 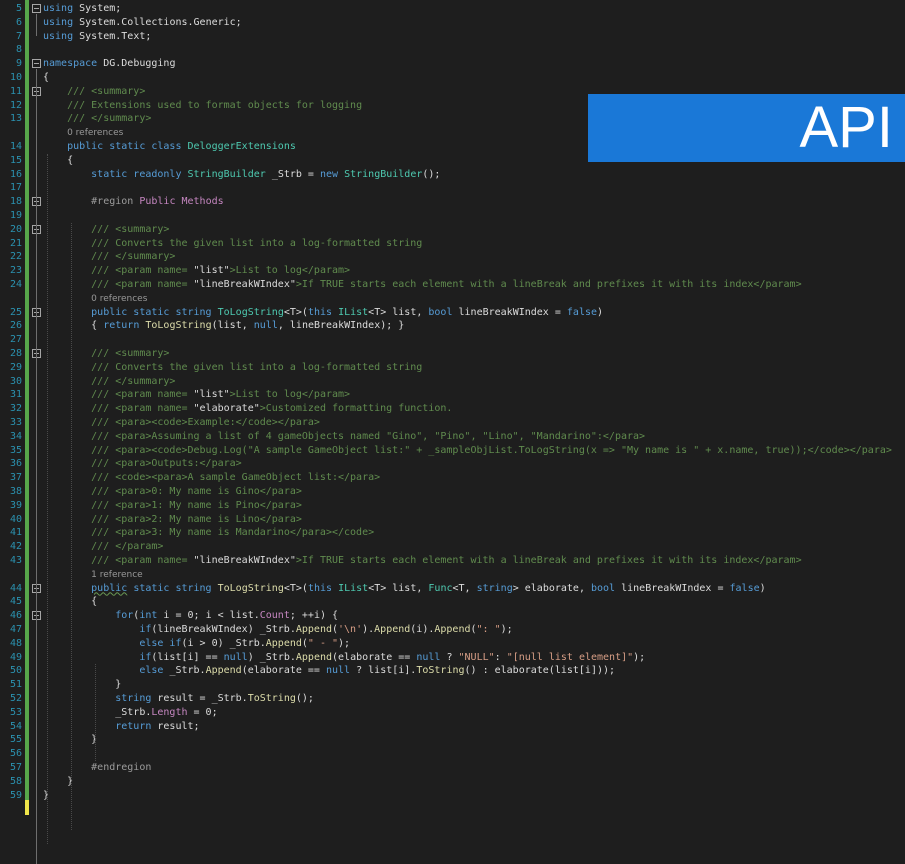 I want to click on code-text: }, so click(x=118, y=685).